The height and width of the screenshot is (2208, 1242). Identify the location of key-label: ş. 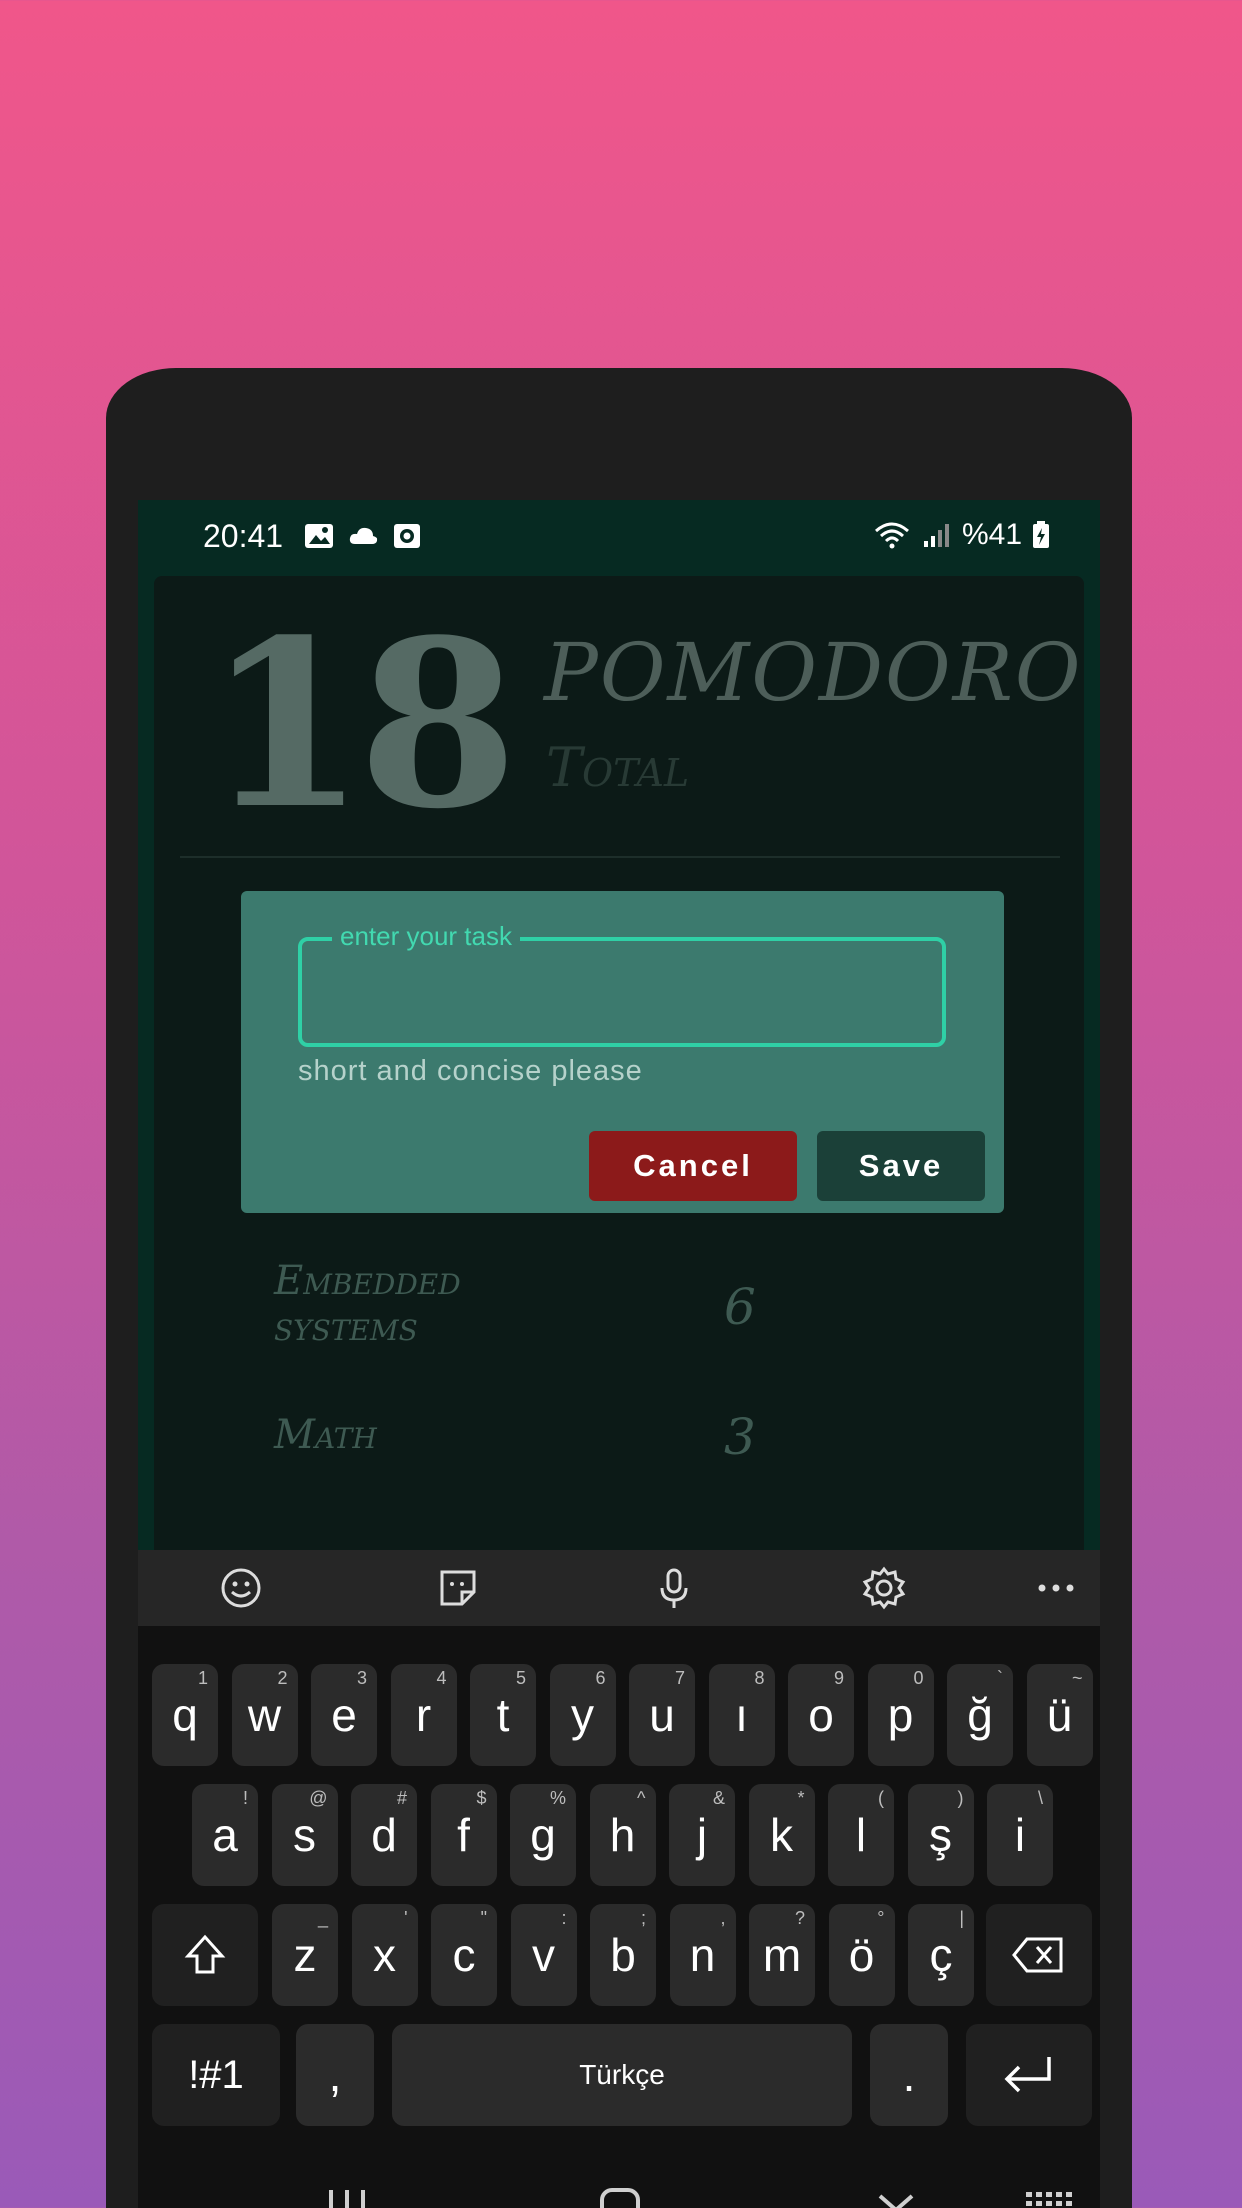
(940, 1835).